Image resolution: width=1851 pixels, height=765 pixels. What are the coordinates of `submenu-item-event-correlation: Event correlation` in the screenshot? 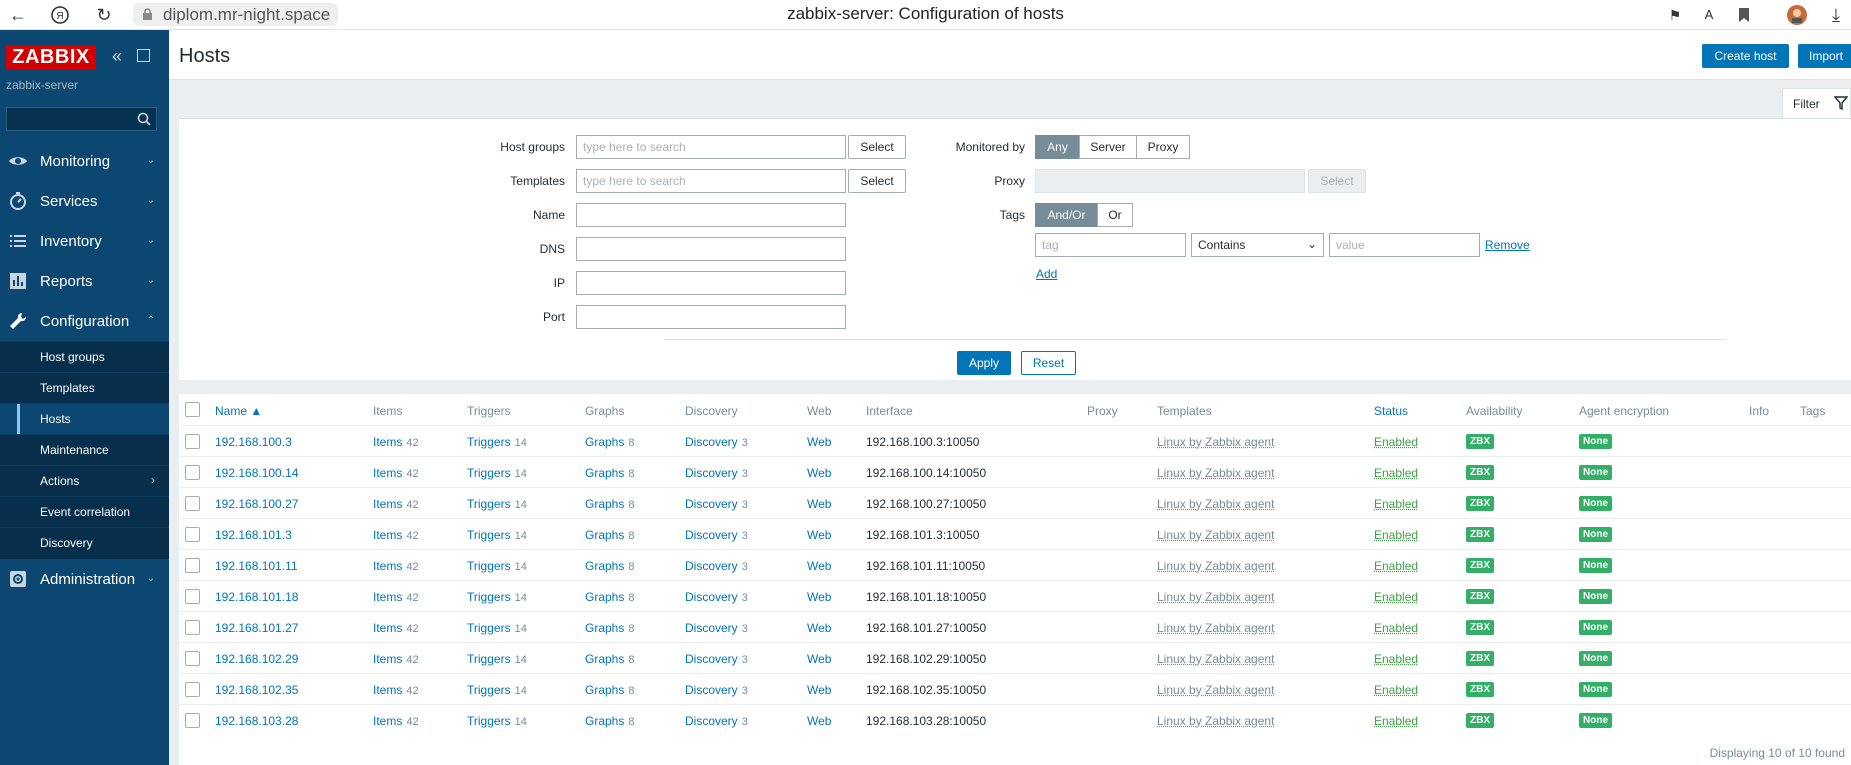 It's located at (84, 511).